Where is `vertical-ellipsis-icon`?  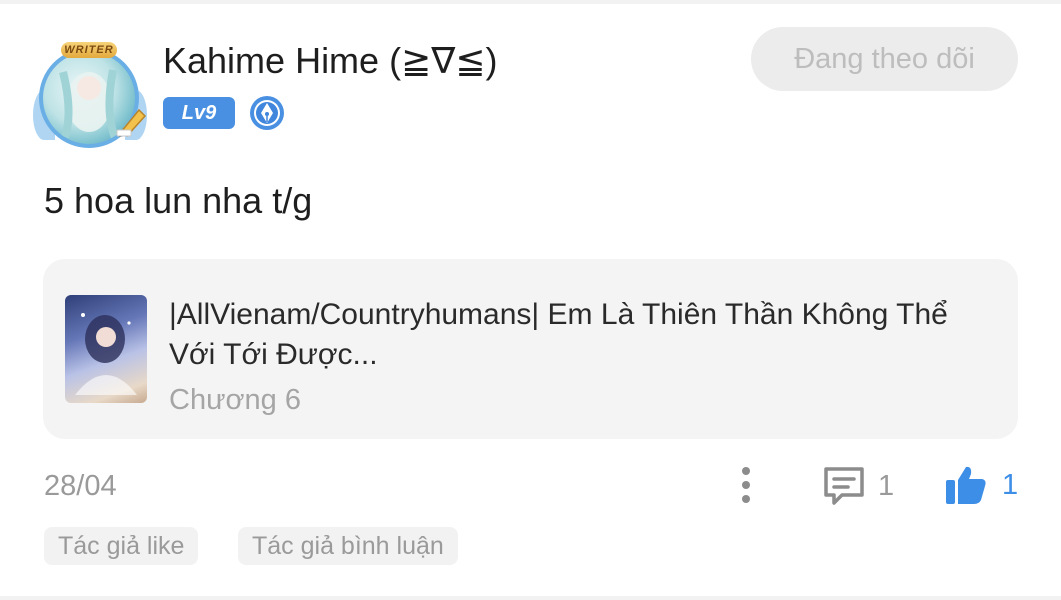
vertical-ellipsis-icon is located at coordinates (746, 485).